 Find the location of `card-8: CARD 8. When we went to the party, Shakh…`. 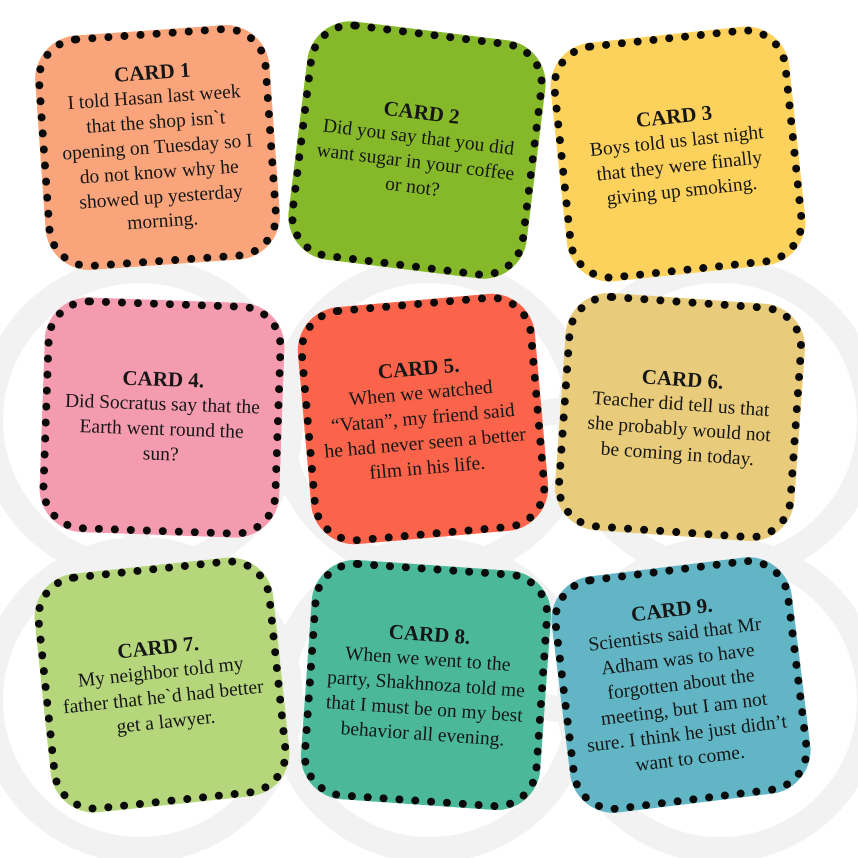

card-8: CARD 8. When we went to the party, Shakh… is located at coordinates (426, 685).